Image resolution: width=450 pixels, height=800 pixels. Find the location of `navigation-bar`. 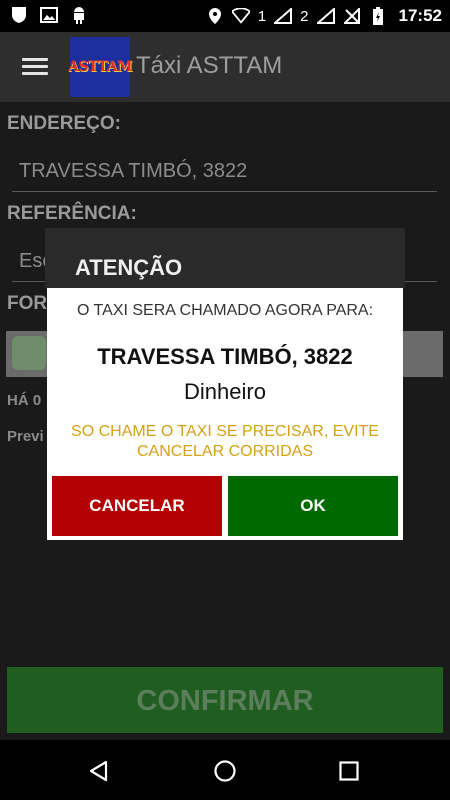

navigation-bar is located at coordinates (225, 770).